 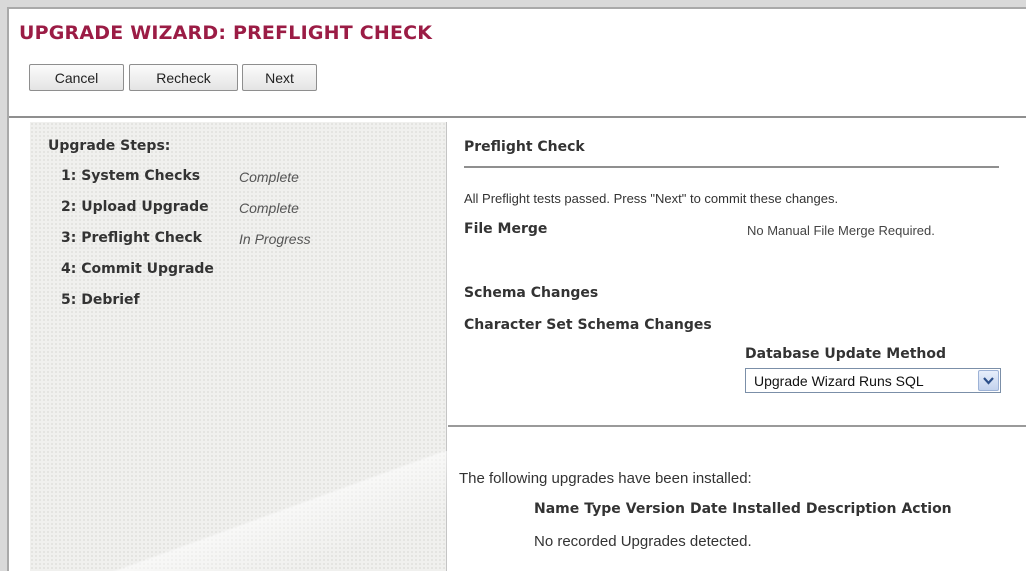 I want to click on step-label: 3: Preflight Check, so click(x=131, y=238).